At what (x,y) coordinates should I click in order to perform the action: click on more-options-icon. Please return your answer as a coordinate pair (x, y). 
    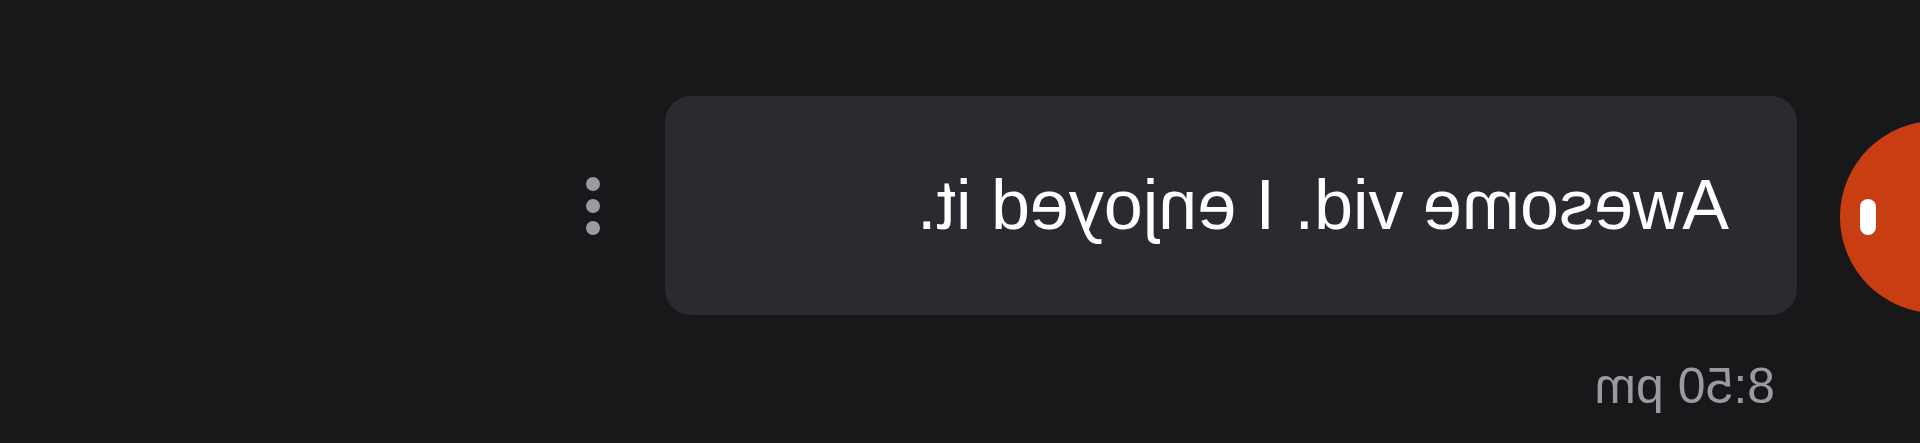
    Looking at the image, I should click on (593, 205).